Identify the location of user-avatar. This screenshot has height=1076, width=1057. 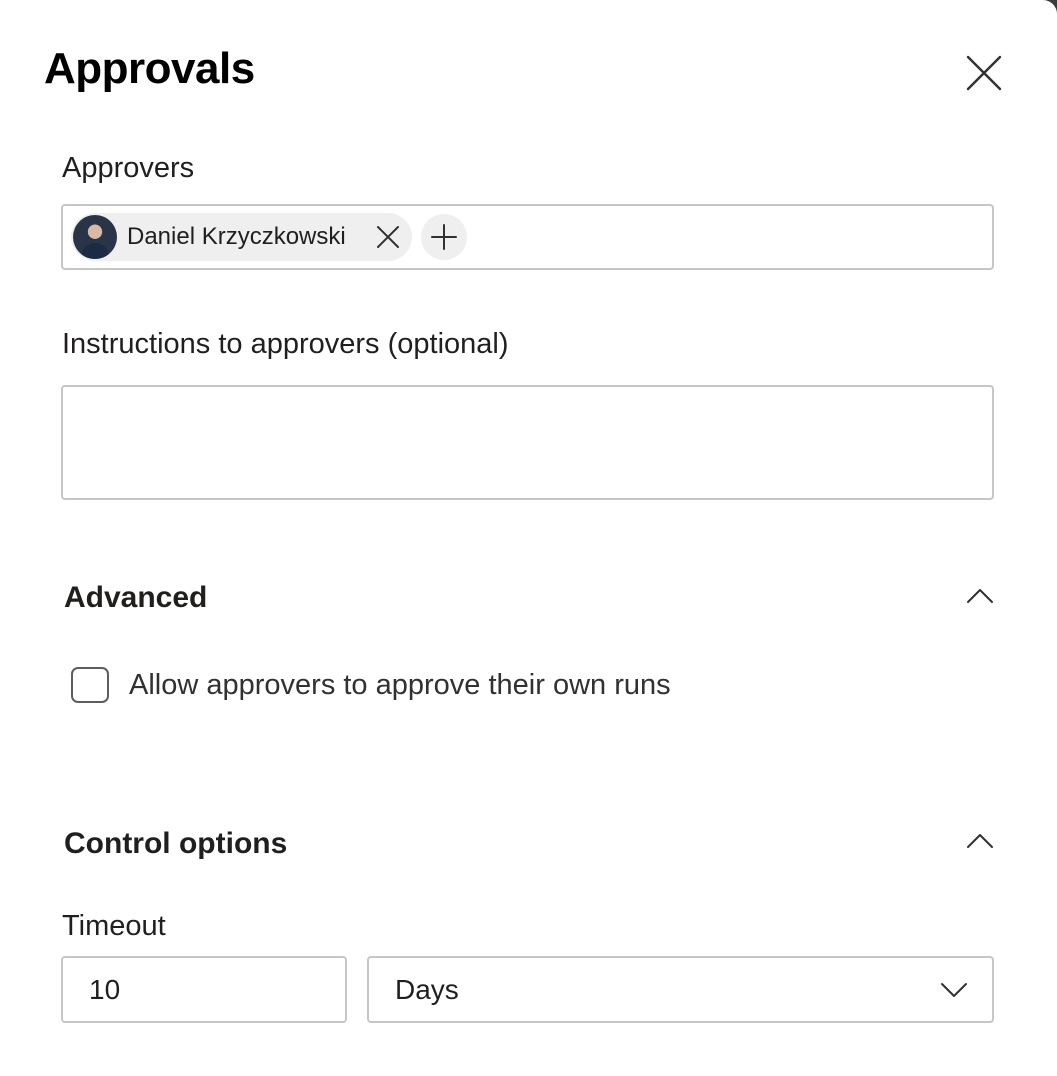
(95, 237).